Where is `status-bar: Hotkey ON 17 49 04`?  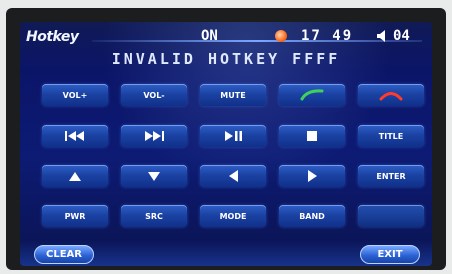 status-bar: Hotkey ON 17 49 04 is located at coordinates (226, 37).